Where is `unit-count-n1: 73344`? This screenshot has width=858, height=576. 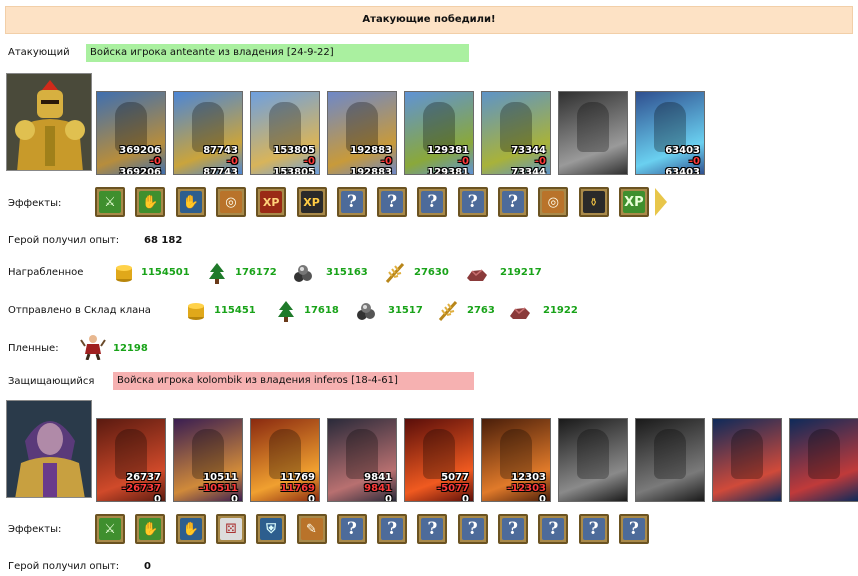 unit-count-n1: 73344 is located at coordinates (528, 150).